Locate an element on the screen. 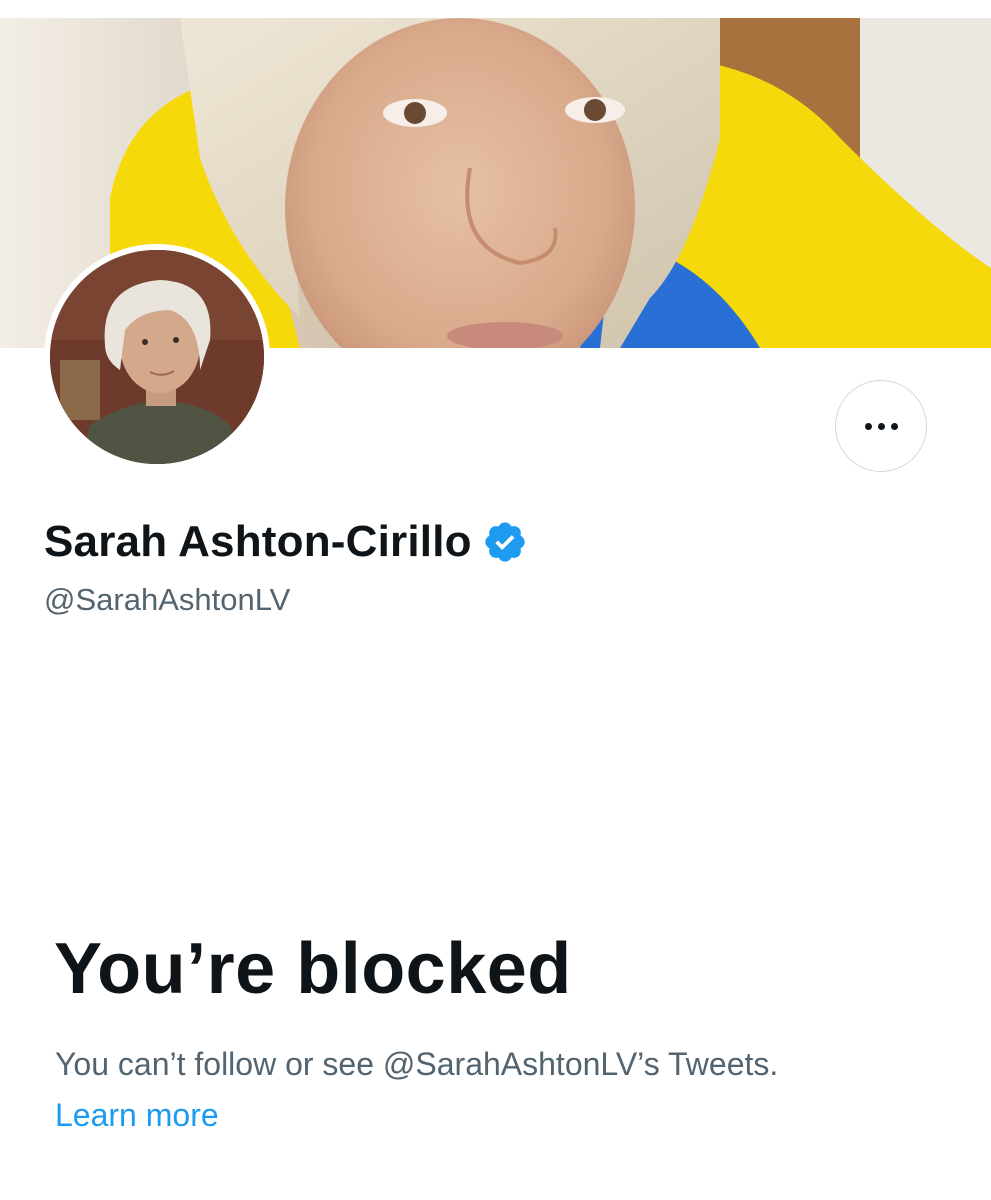 The width and height of the screenshot is (991, 1200). more-options-button is located at coordinates (881, 426).